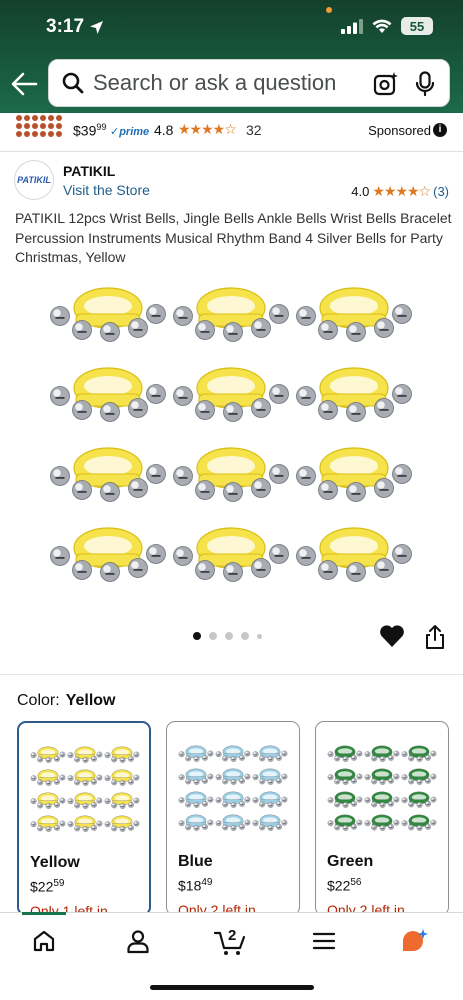 Image resolution: width=463 pixels, height=1000 pixels. What do you see at coordinates (59, 883) in the screenshot?
I see `swatch-price-fraction: 59` at bounding box center [59, 883].